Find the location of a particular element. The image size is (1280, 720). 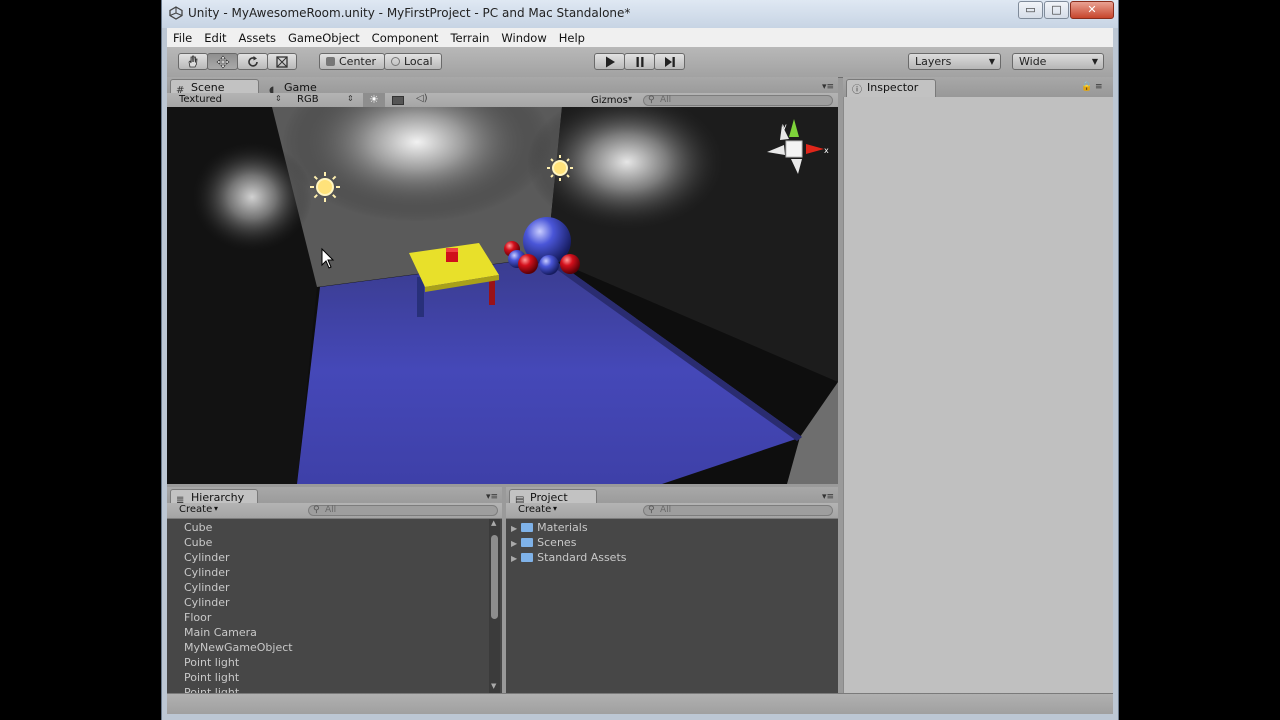

panel-menu-icon: ≡ is located at coordinates (1099, 87).